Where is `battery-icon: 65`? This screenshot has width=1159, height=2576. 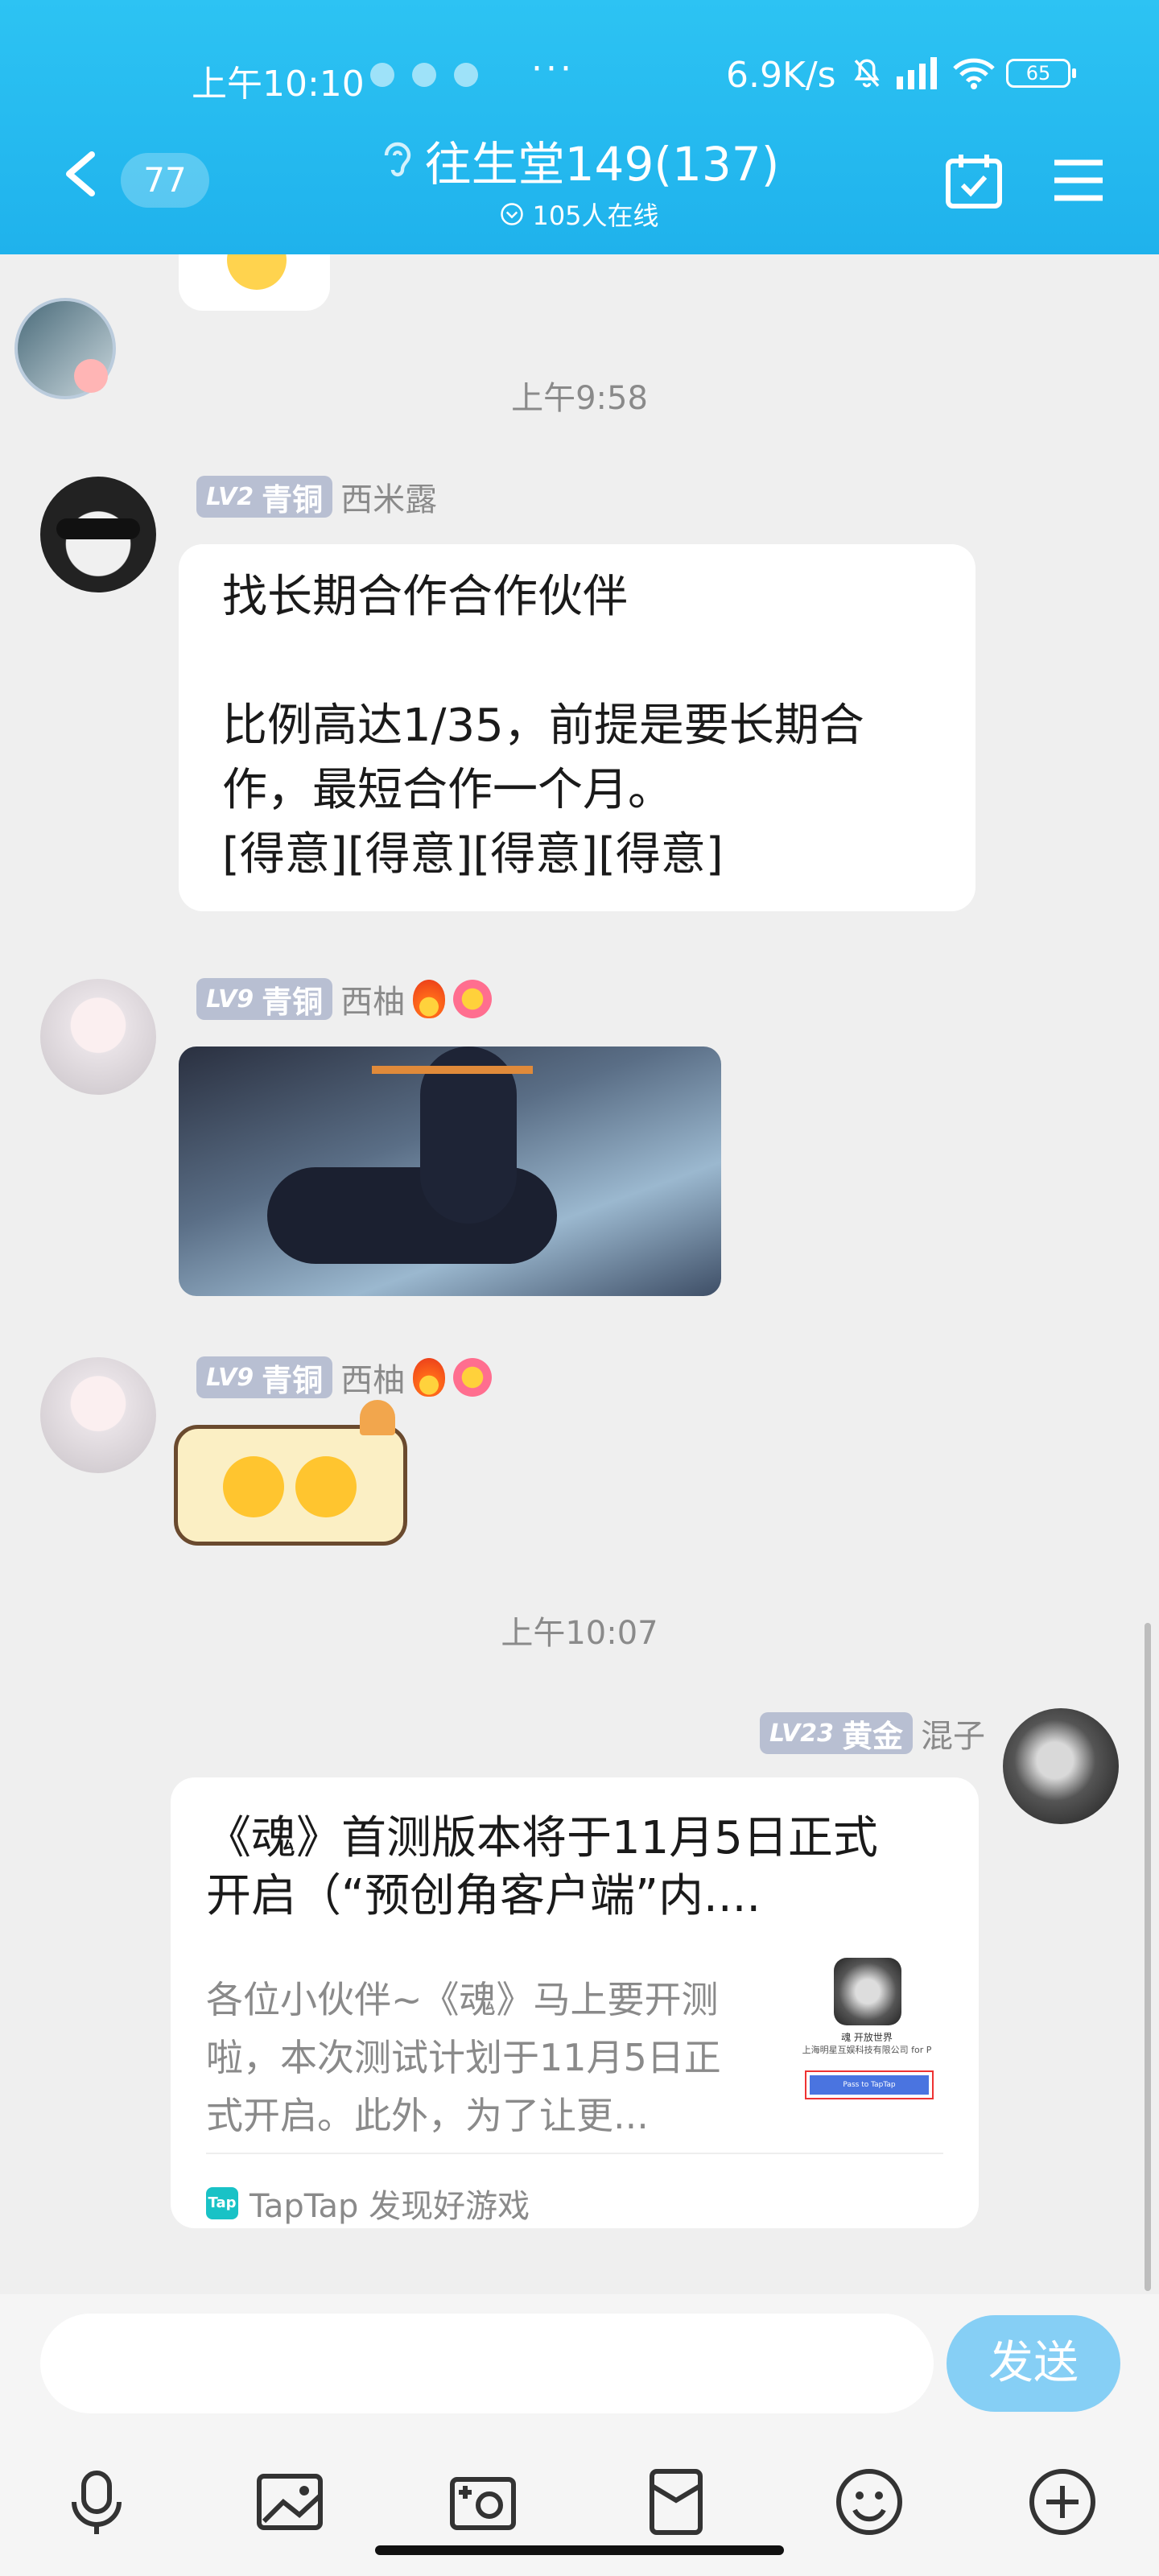 battery-icon: 65 is located at coordinates (1041, 73).